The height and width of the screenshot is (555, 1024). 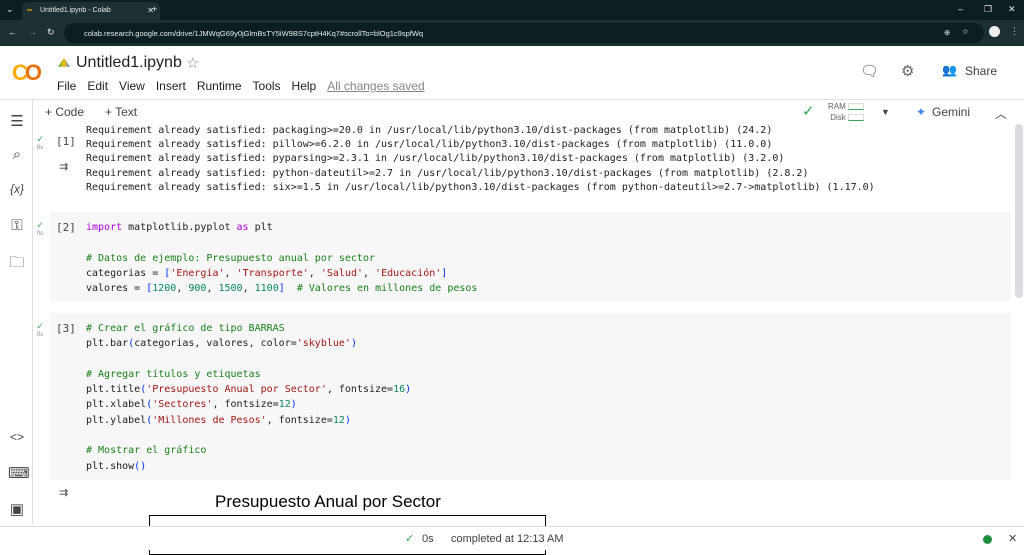 What do you see at coordinates (988, 9) in the screenshot?
I see `restore-icon: ❐` at bounding box center [988, 9].